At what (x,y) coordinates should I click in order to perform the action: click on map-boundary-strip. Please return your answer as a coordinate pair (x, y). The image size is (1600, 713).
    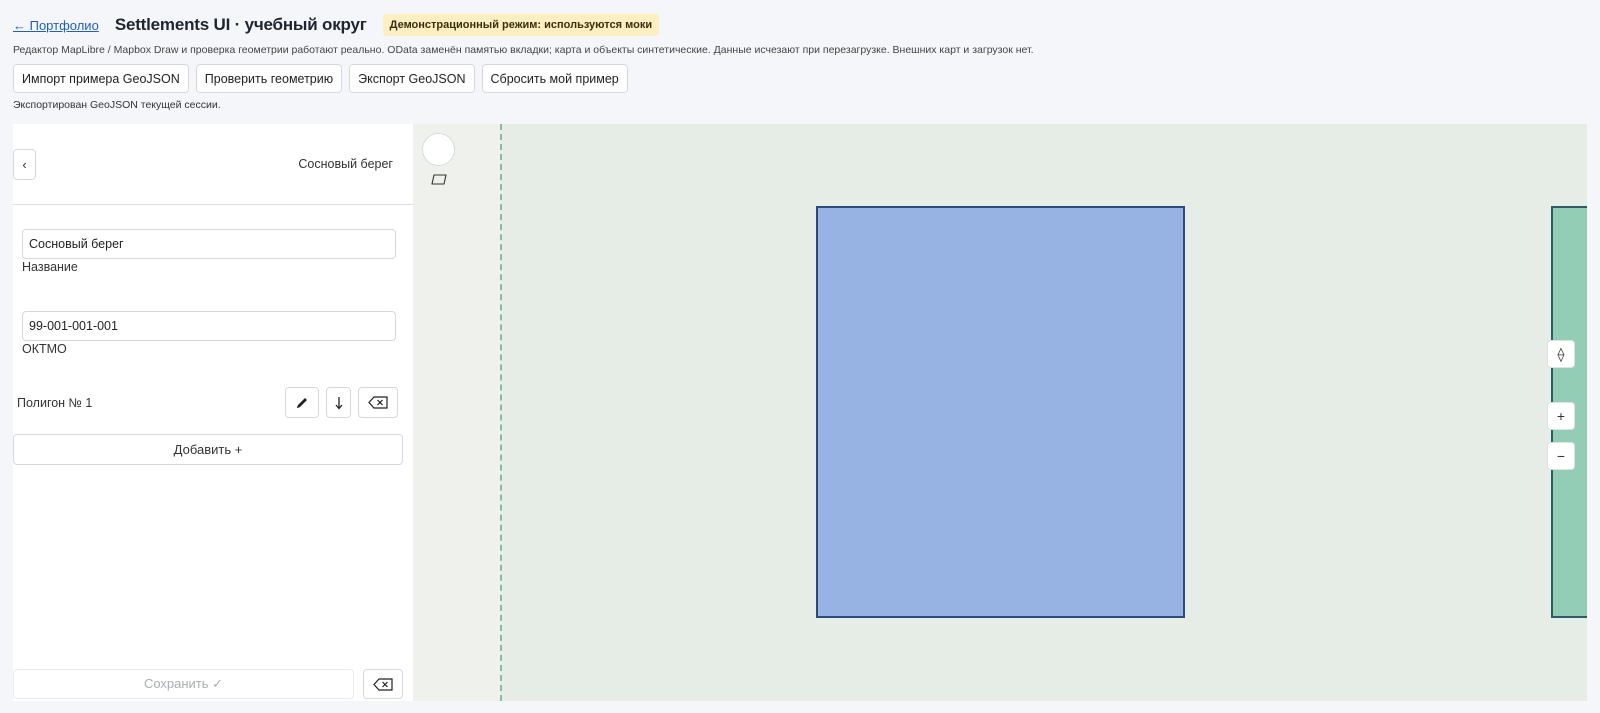
    Looking at the image, I should click on (457, 412).